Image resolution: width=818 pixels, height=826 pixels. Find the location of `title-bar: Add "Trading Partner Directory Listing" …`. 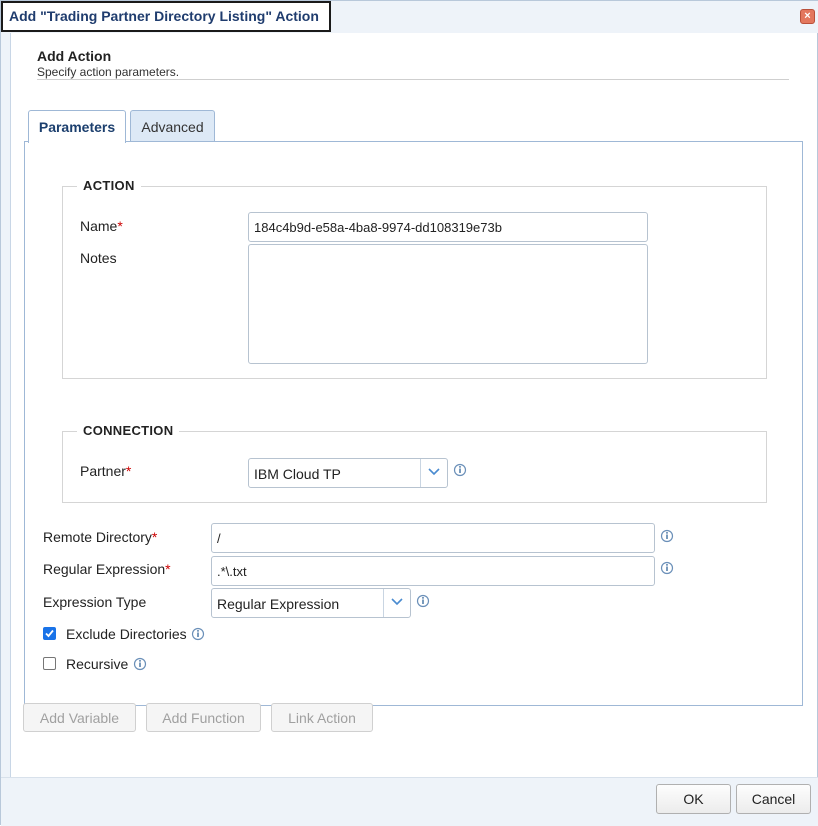

title-bar: Add "Trading Partner Directory Listing" … is located at coordinates (409, 17).